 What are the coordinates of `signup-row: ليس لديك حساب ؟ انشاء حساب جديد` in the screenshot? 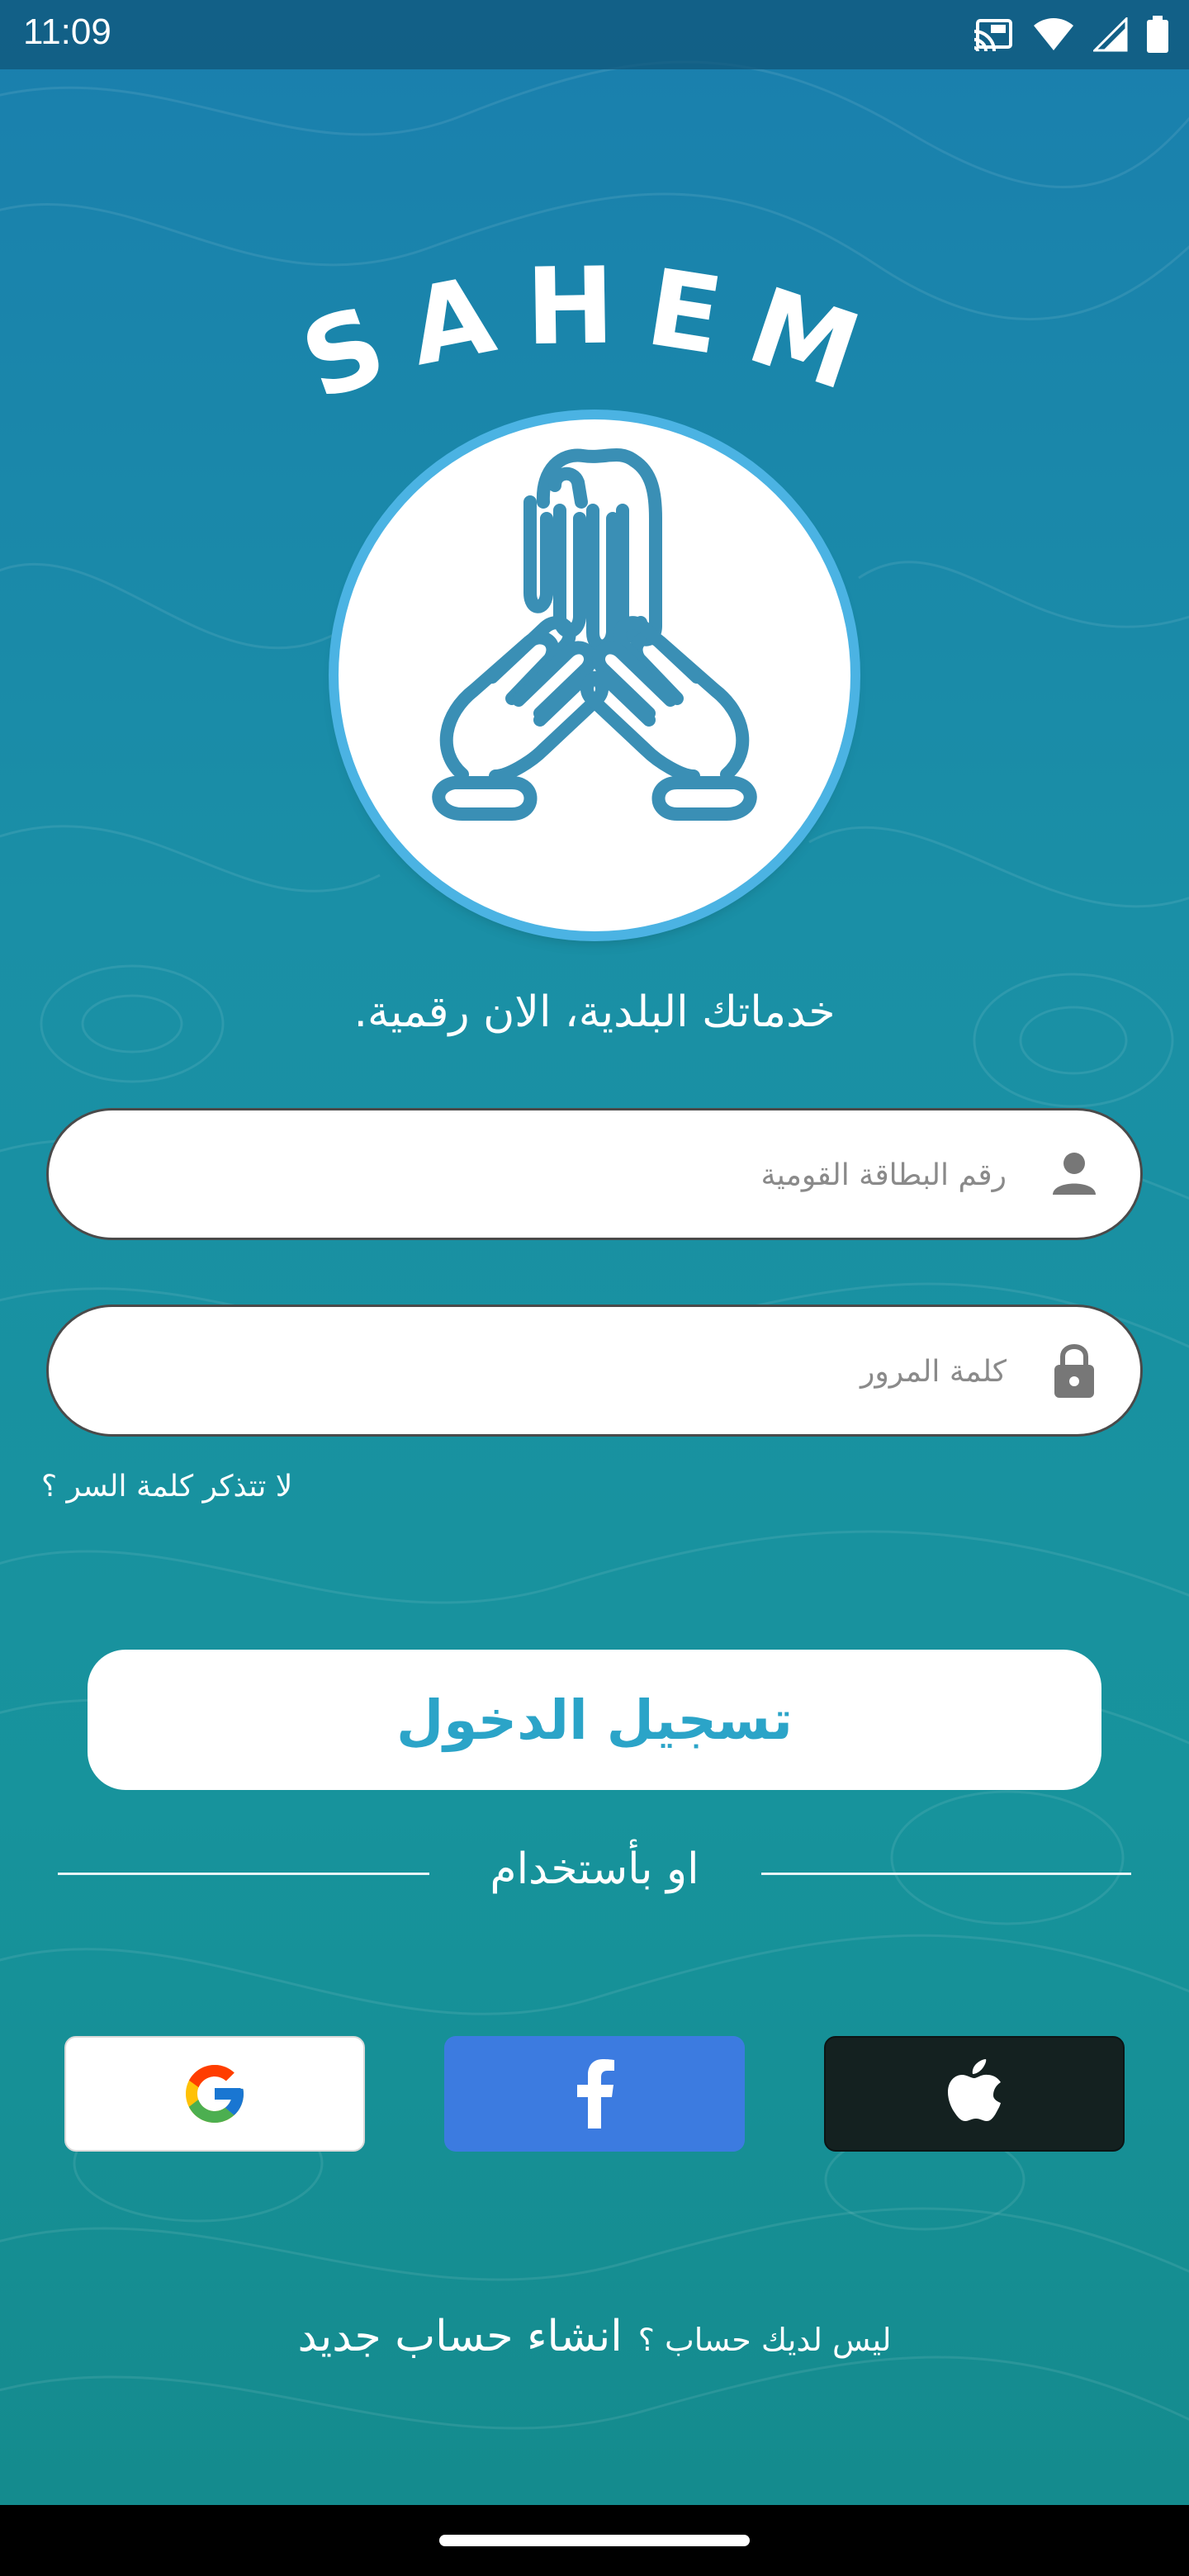 It's located at (594, 2336).